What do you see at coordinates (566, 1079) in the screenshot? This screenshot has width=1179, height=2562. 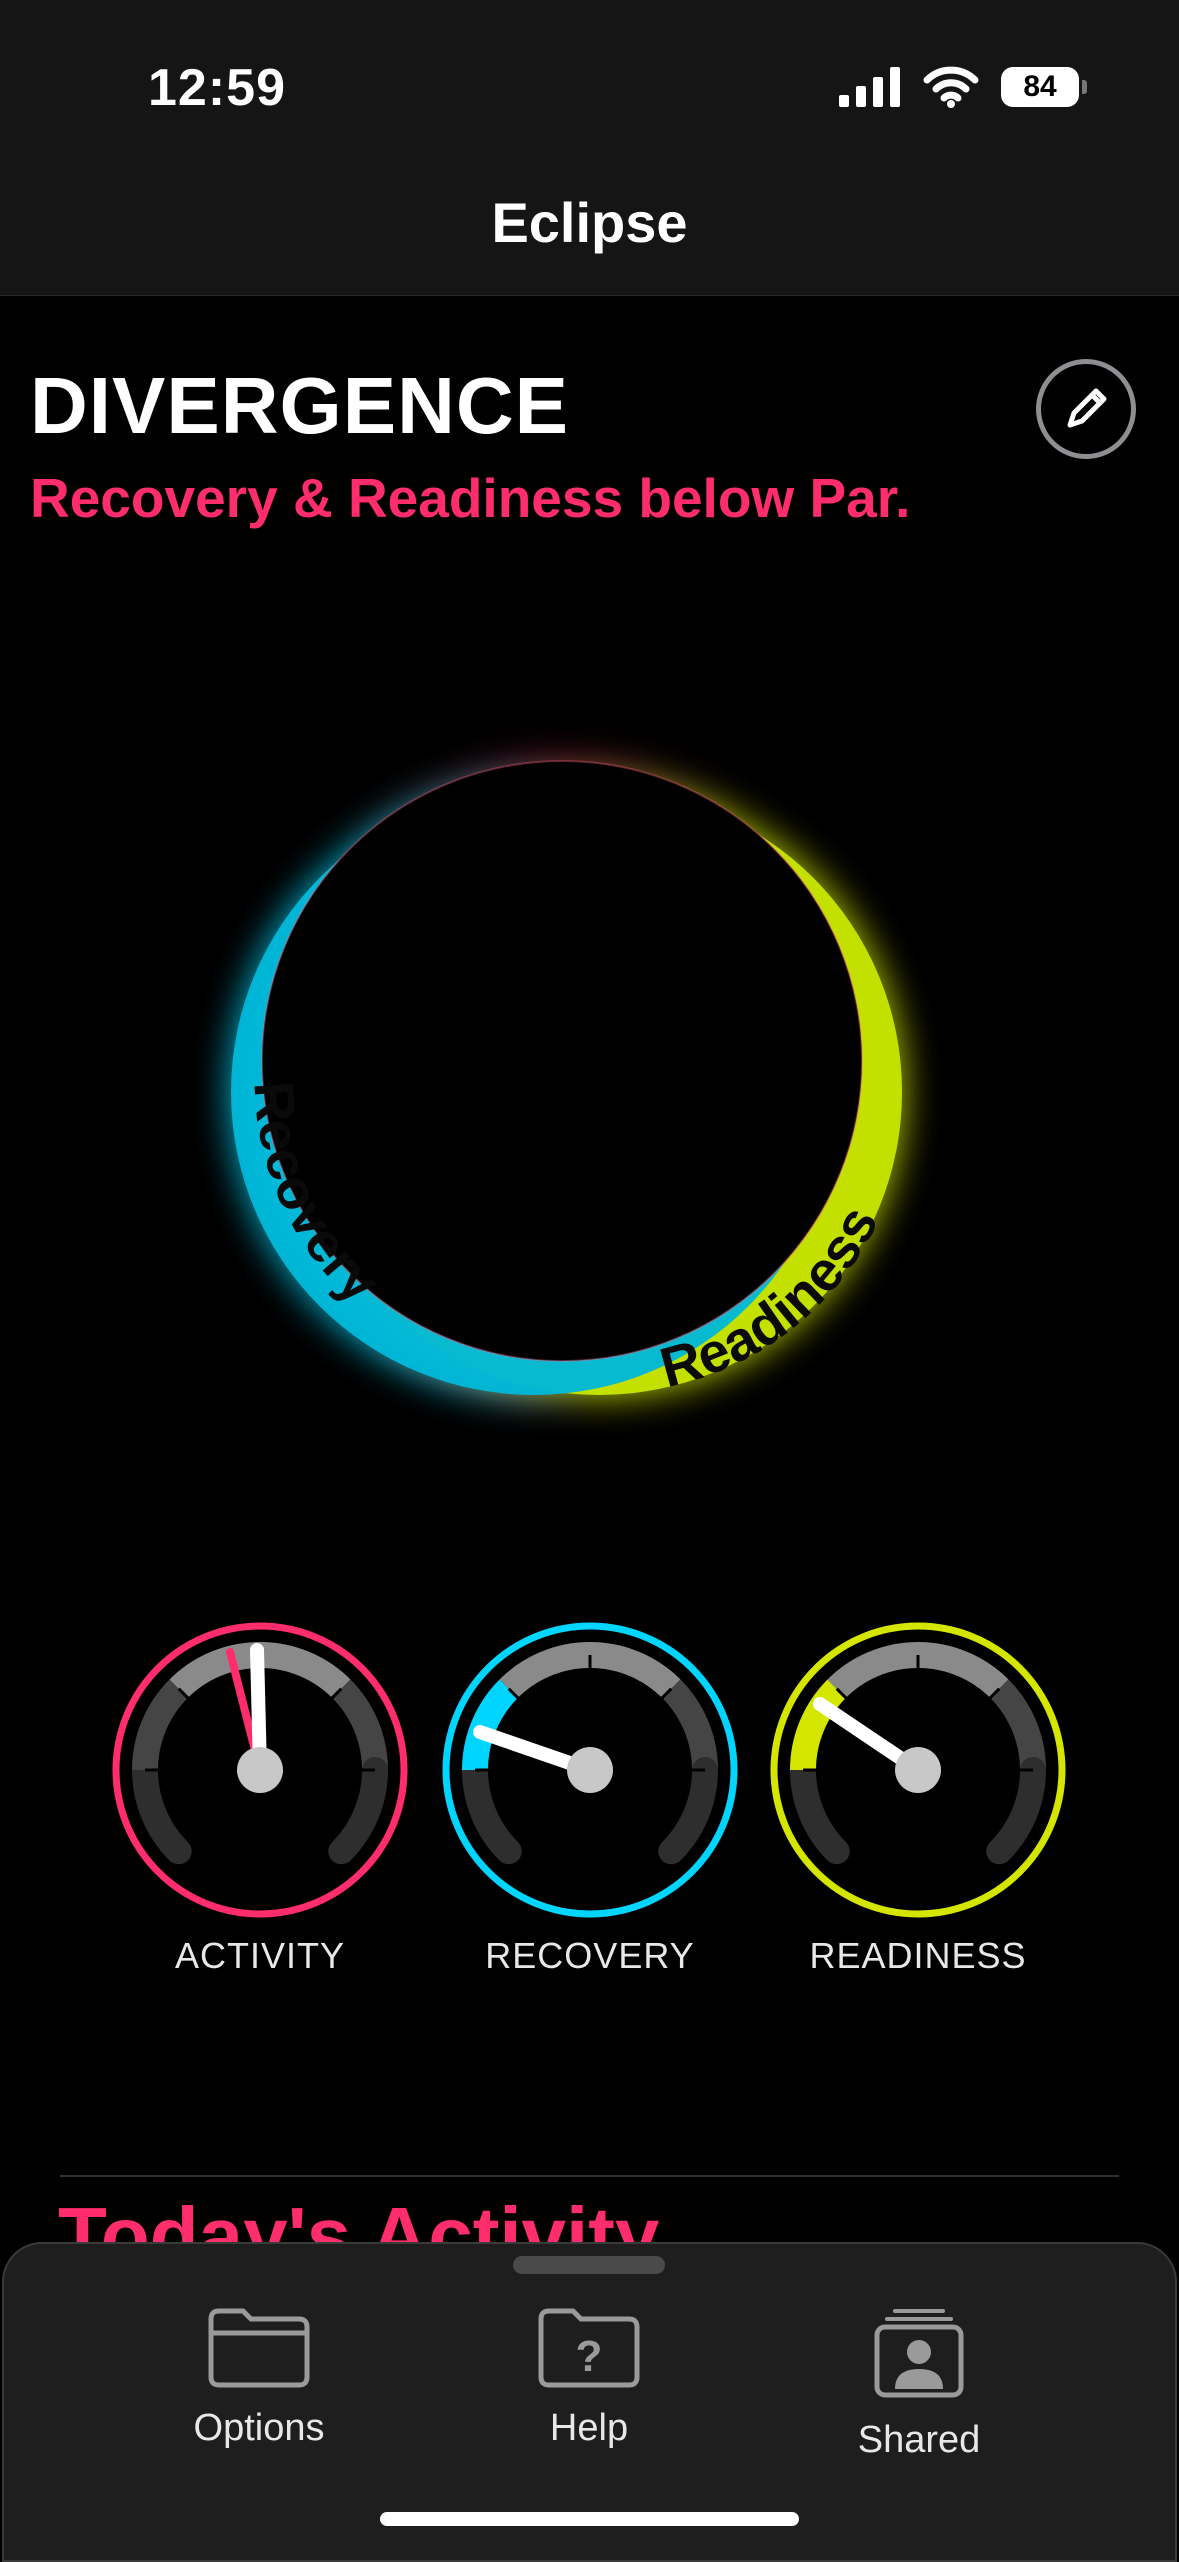 I see `eclipse-visual: Recovery Readiness` at bounding box center [566, 1079].